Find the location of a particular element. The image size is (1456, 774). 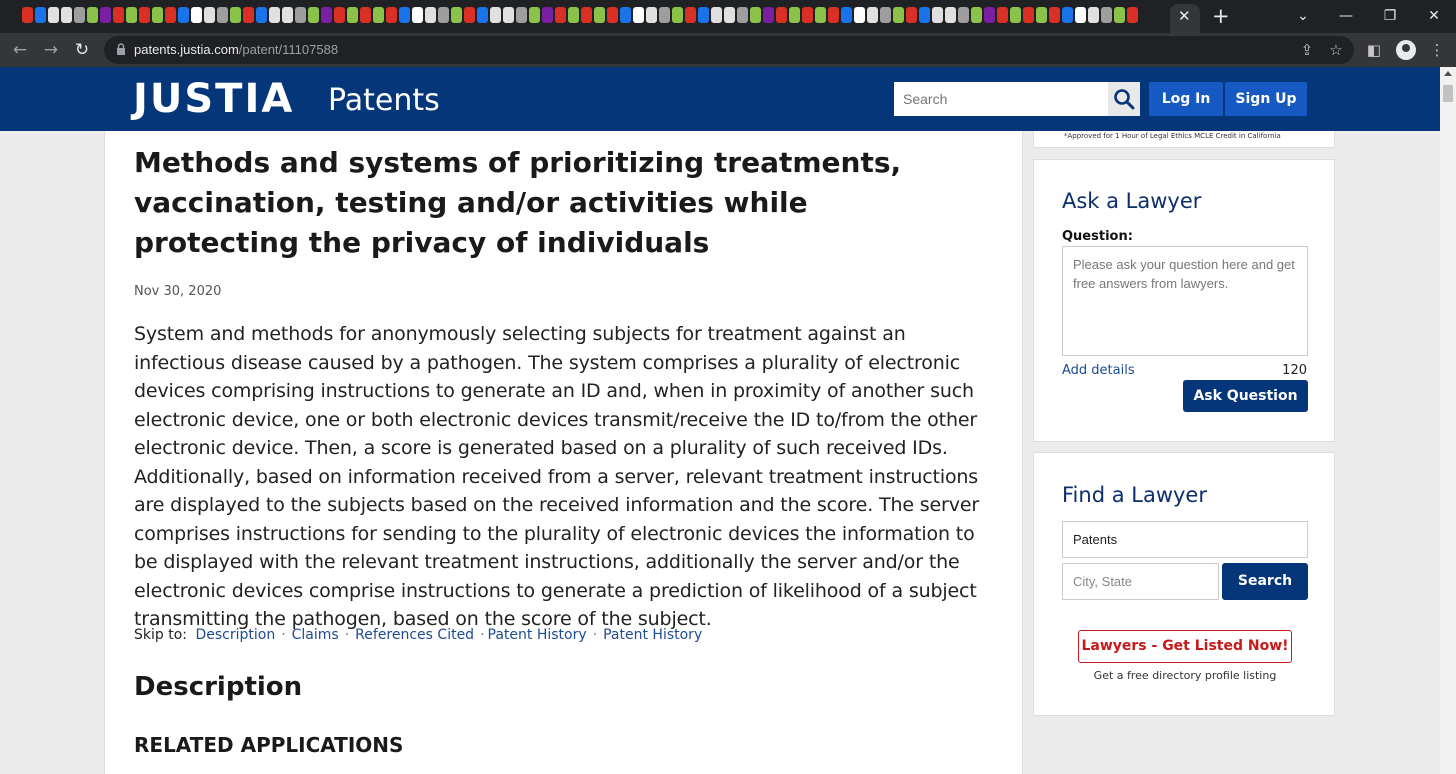

location-field: City, State is located at coordinates (1140, 581).